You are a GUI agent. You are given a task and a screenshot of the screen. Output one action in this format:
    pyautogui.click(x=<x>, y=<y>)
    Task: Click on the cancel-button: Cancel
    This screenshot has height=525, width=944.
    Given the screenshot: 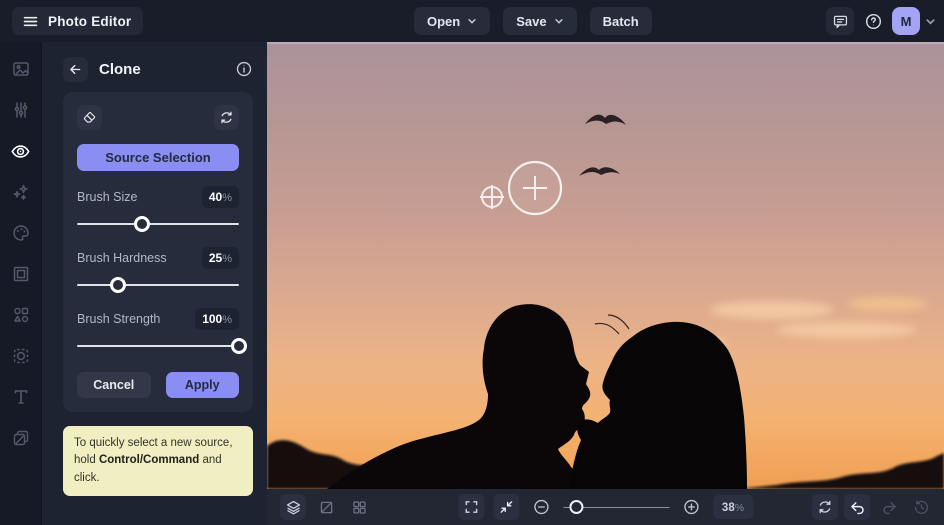 What is the action you would take?
    pyautogui.click(x=114, y=385)
    